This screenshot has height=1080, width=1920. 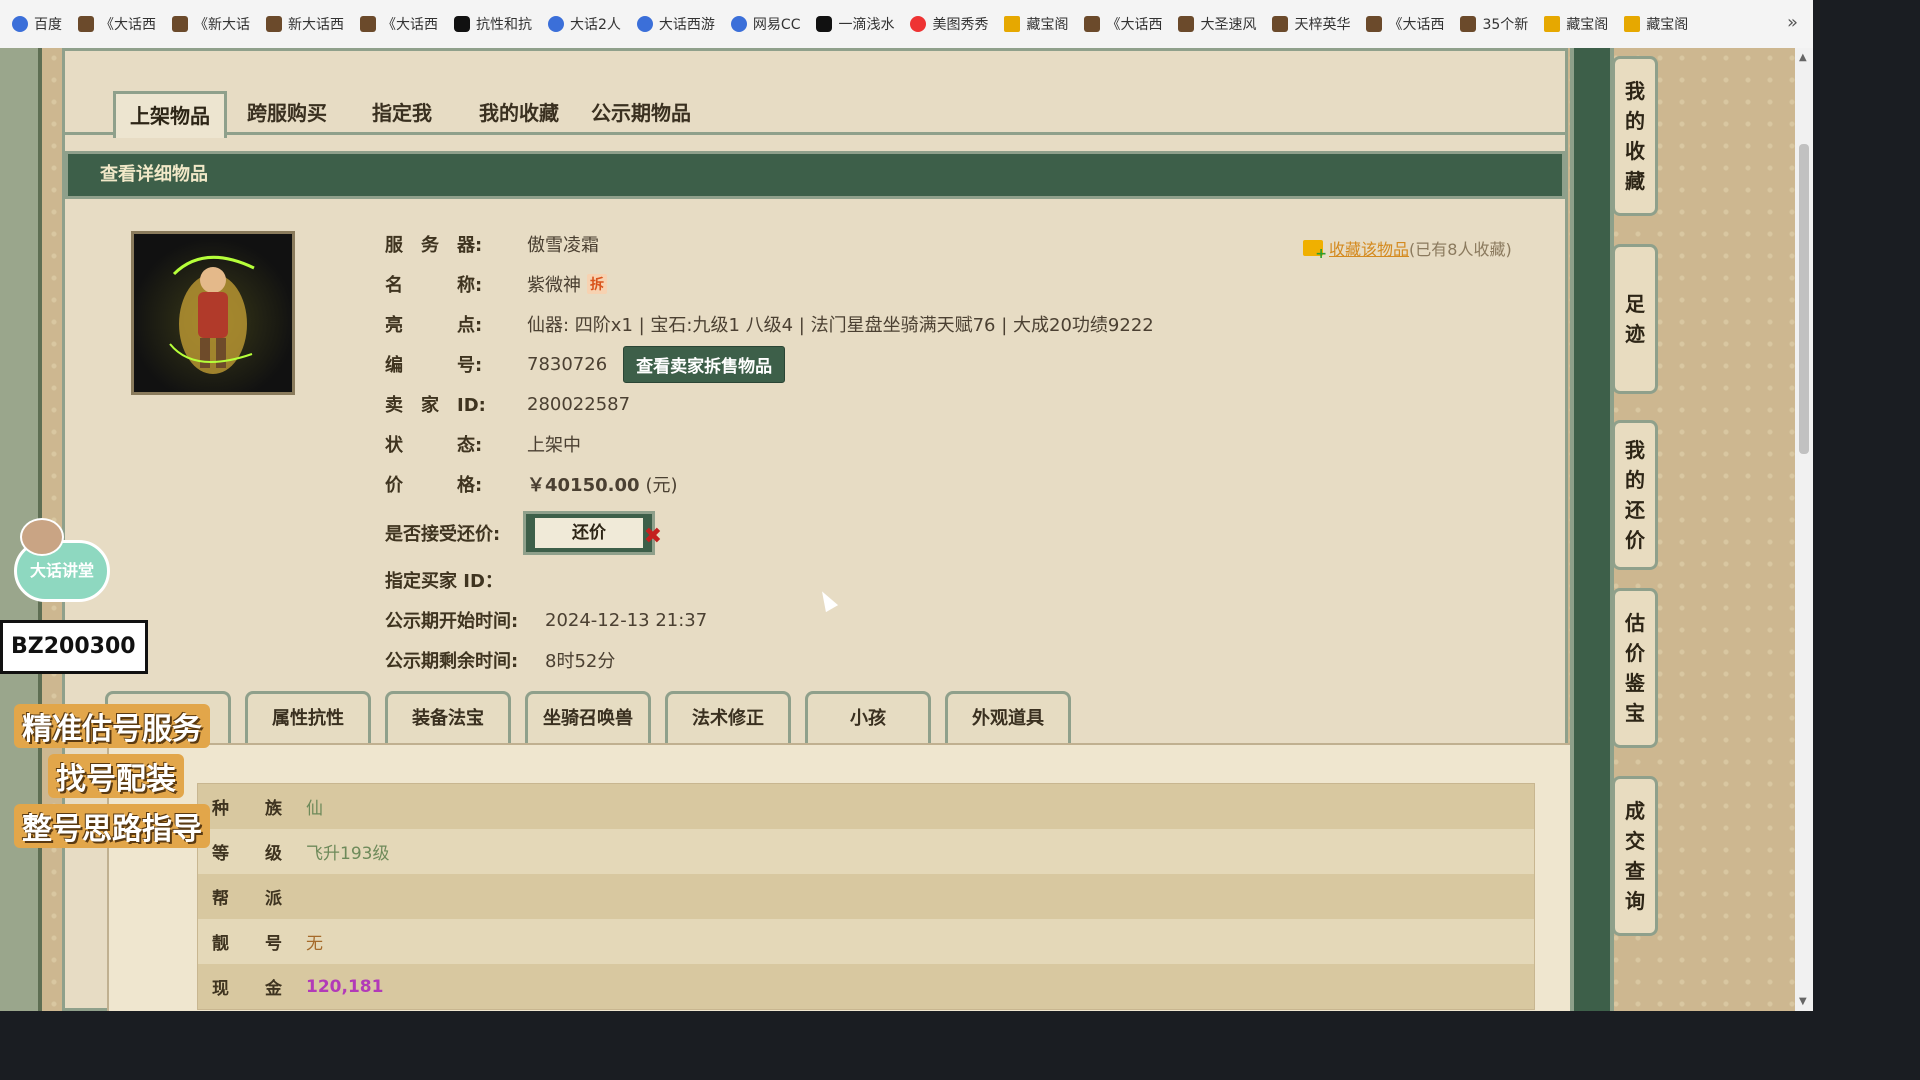 What do you see at coordinates (1803, 1001) in the screenshot?
I see `scroll-down-icon: ▼` at bounding box center [1803, 1001].